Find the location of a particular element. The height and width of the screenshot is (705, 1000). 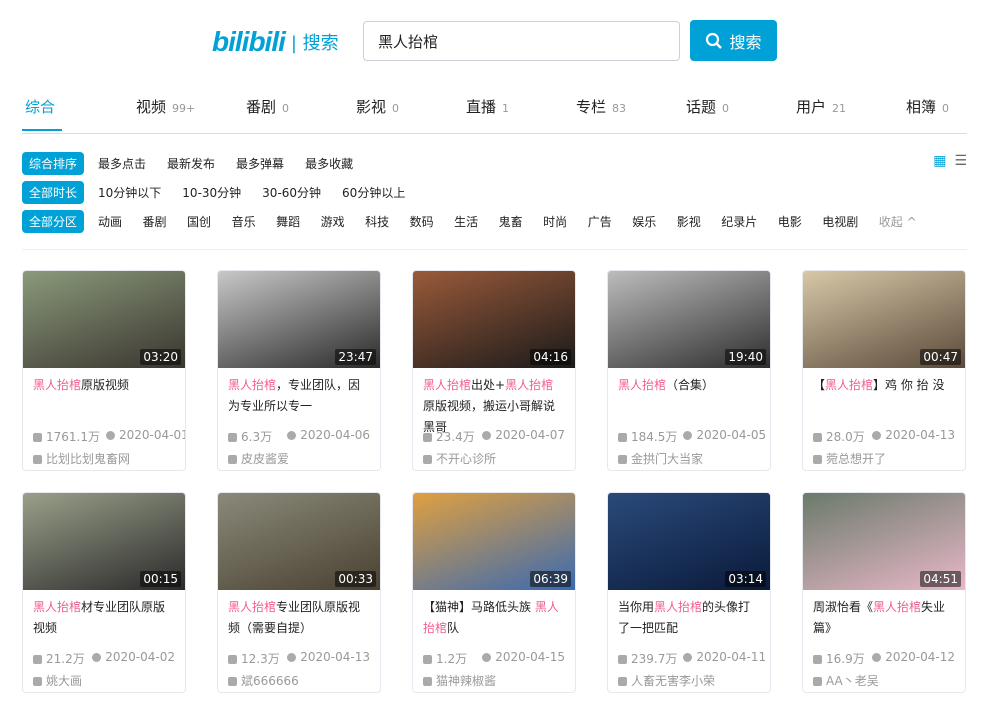

search-input is located at coordinates (521, 41).